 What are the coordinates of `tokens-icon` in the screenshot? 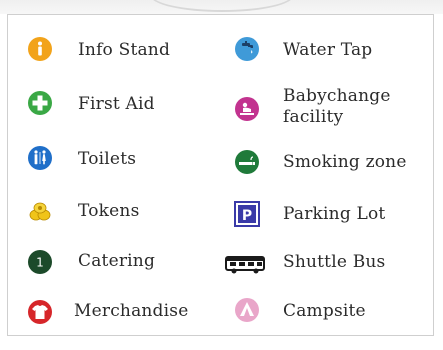 It's located at (40, 211).